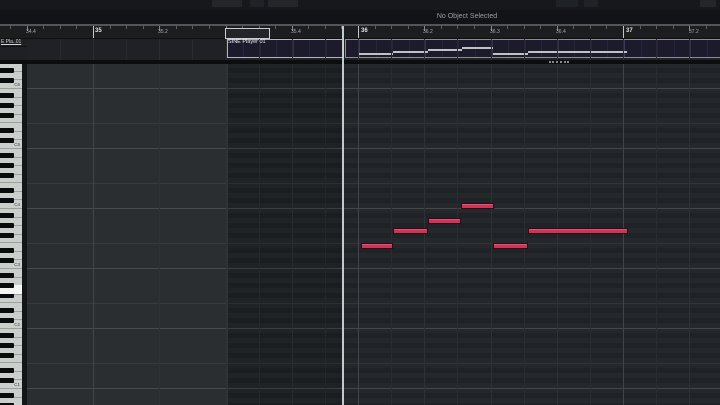 Image resolution: width=720 pixels, height=405 pixels. I want to click on lane-track-header: E Pla..01, so click(13, 49).